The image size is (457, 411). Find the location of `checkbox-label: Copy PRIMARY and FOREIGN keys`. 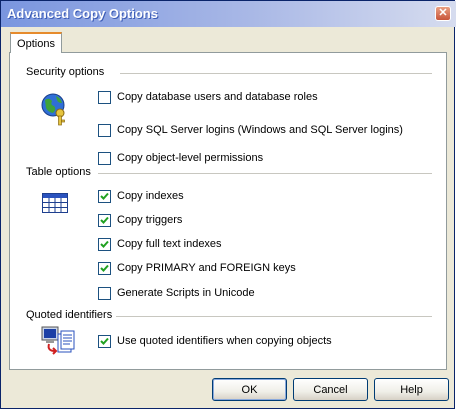

checkbox-label: Copy PRIMARY and FOREIGN keys is located at coordinates (206, 268).